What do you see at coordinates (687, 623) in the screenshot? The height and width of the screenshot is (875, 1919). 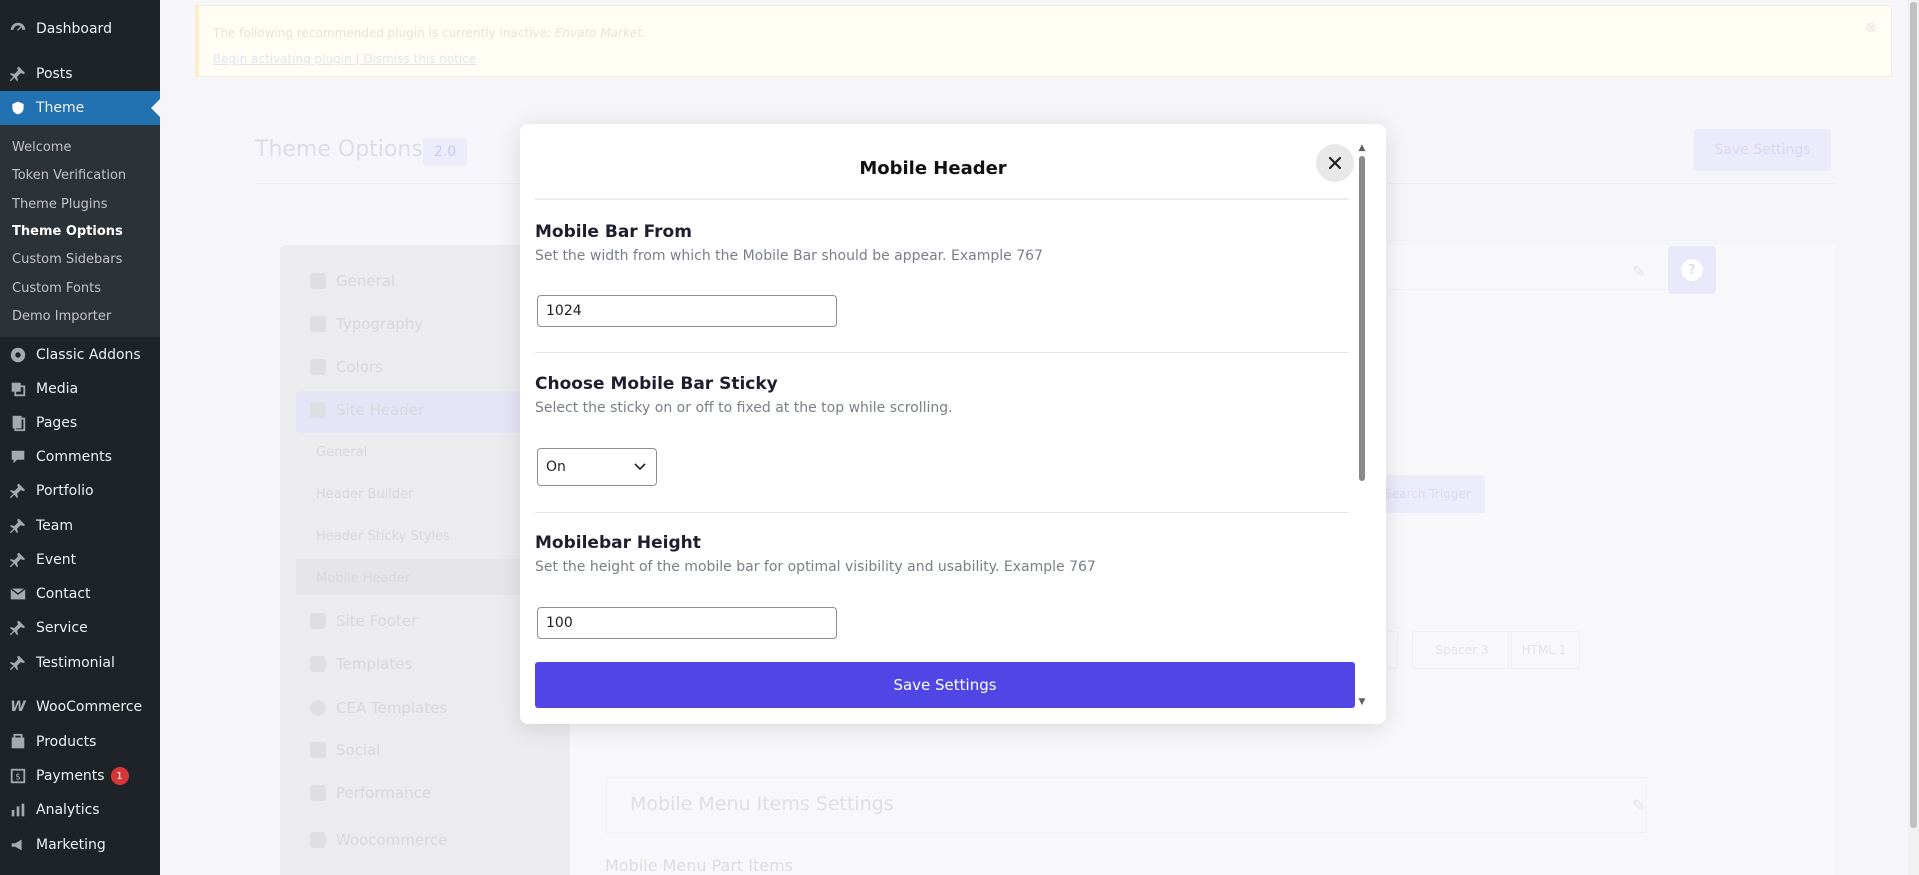 I see `mobilebar-height-input` at bounding box center [687, 623].